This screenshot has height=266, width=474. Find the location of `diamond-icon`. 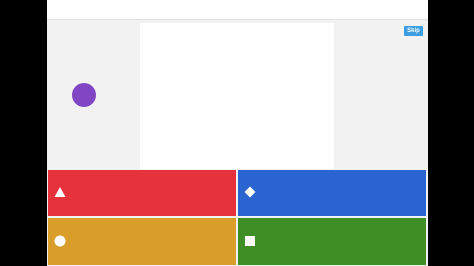

diamond-icon is located at coordinates (250, 192).